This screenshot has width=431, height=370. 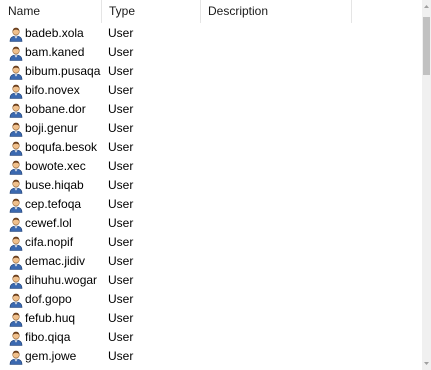 I want to click on list-item: bam.kaned User, so click(x=211, y=52).